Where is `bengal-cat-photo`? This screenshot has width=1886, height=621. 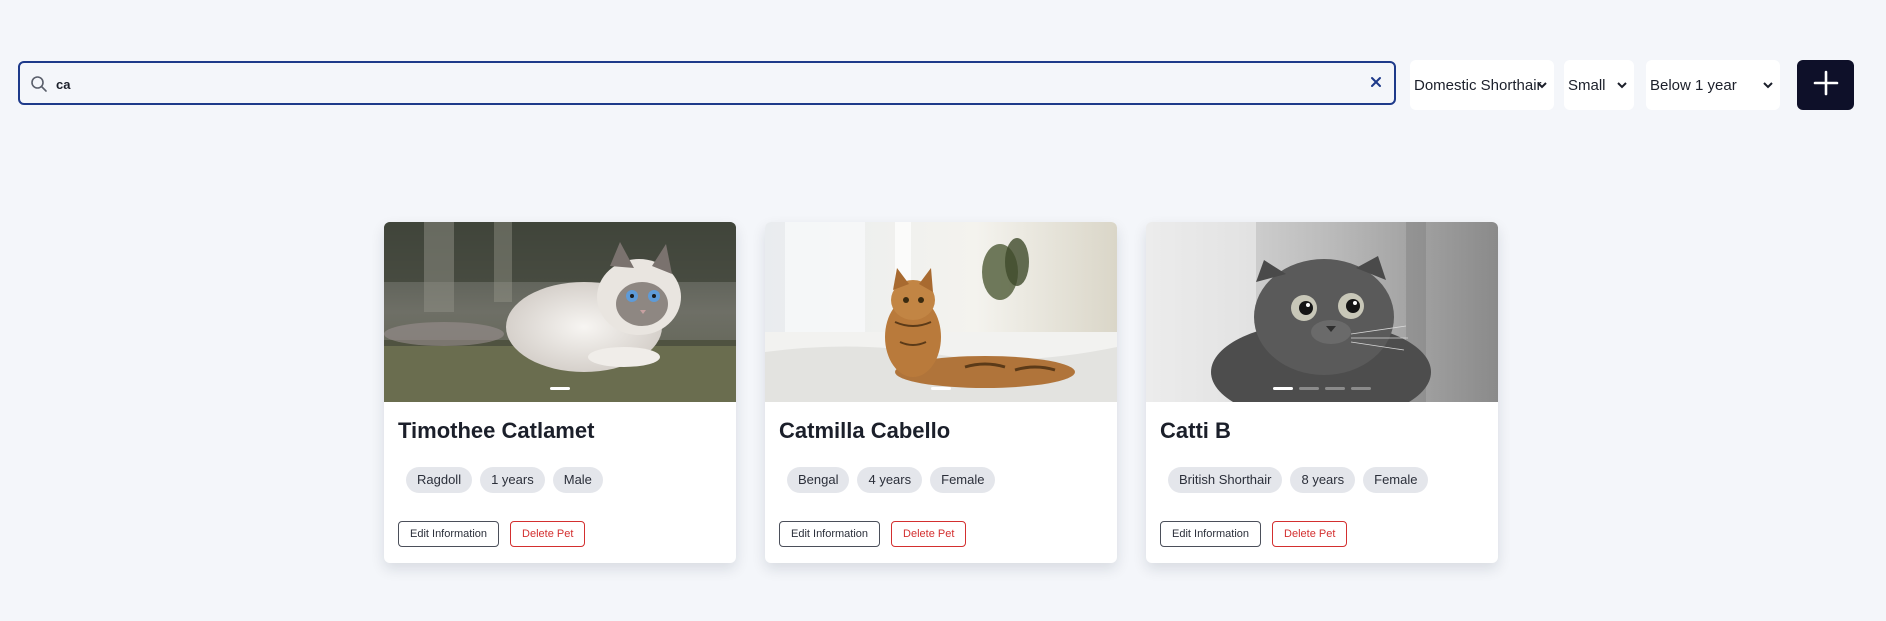
bengal-cat-photo is located at coordinates (941, 312).